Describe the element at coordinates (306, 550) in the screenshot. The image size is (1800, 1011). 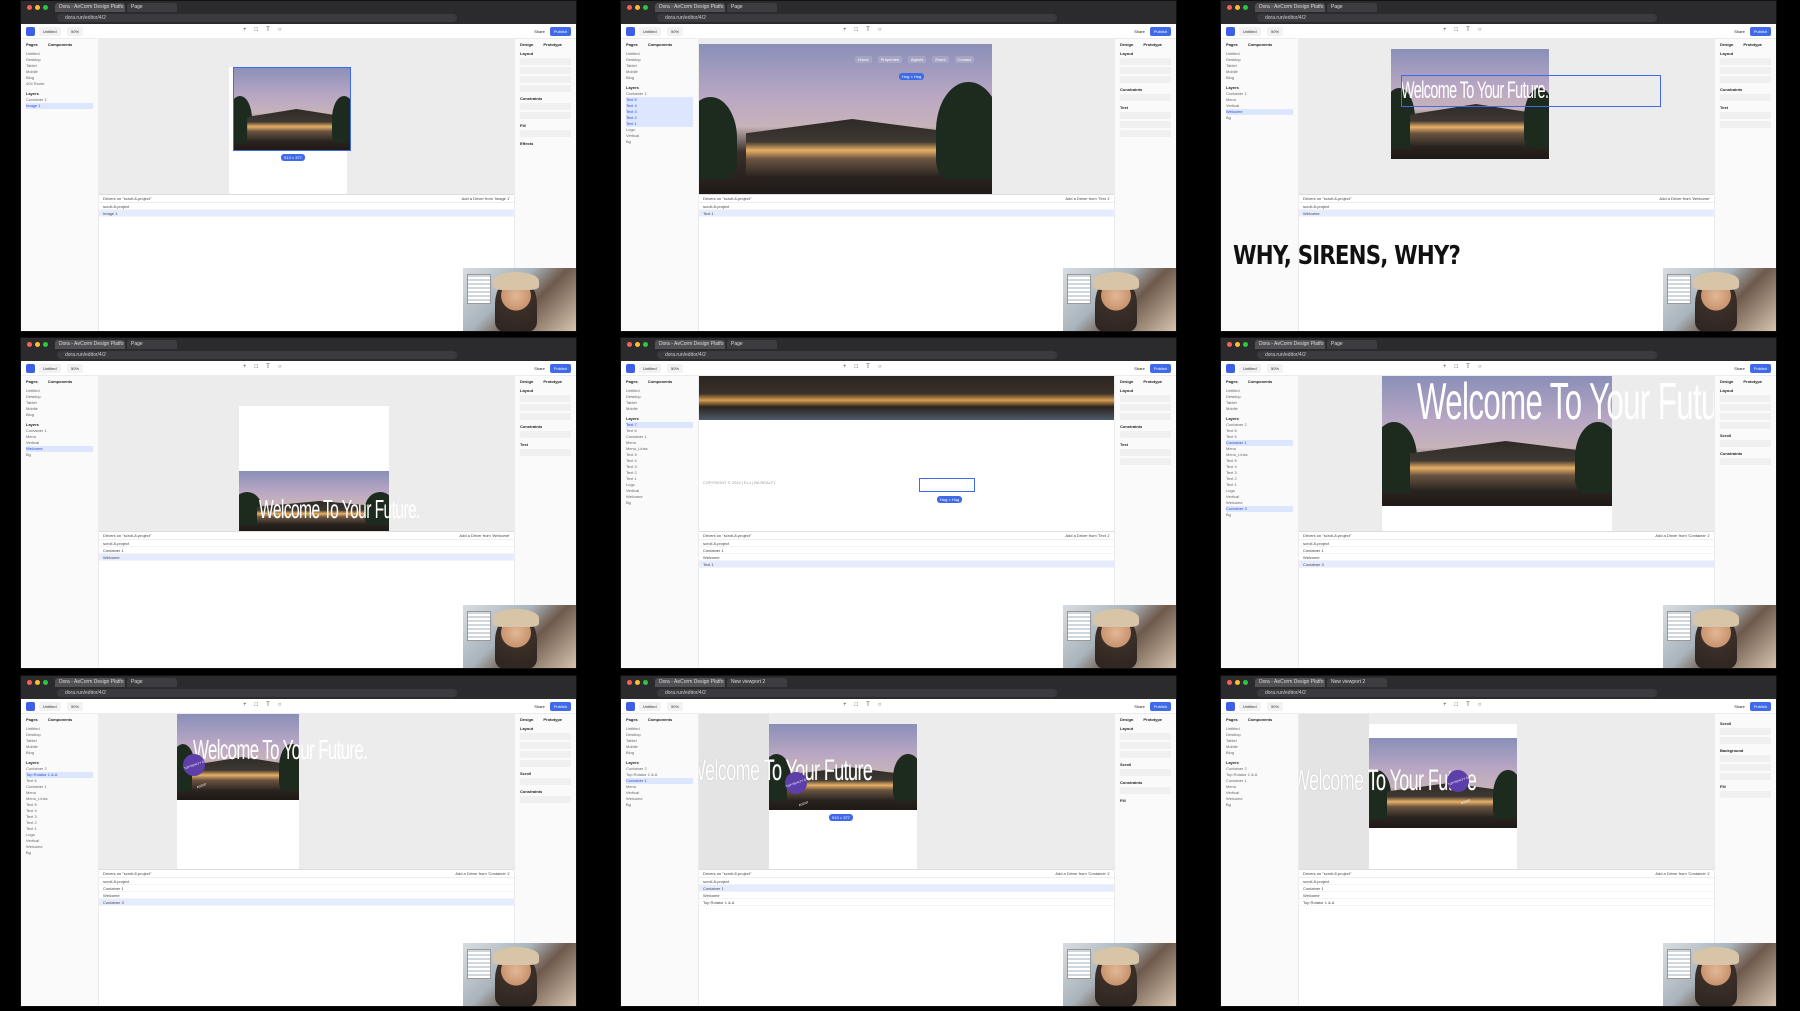
I see `timeline-row: Container 1` at that location.